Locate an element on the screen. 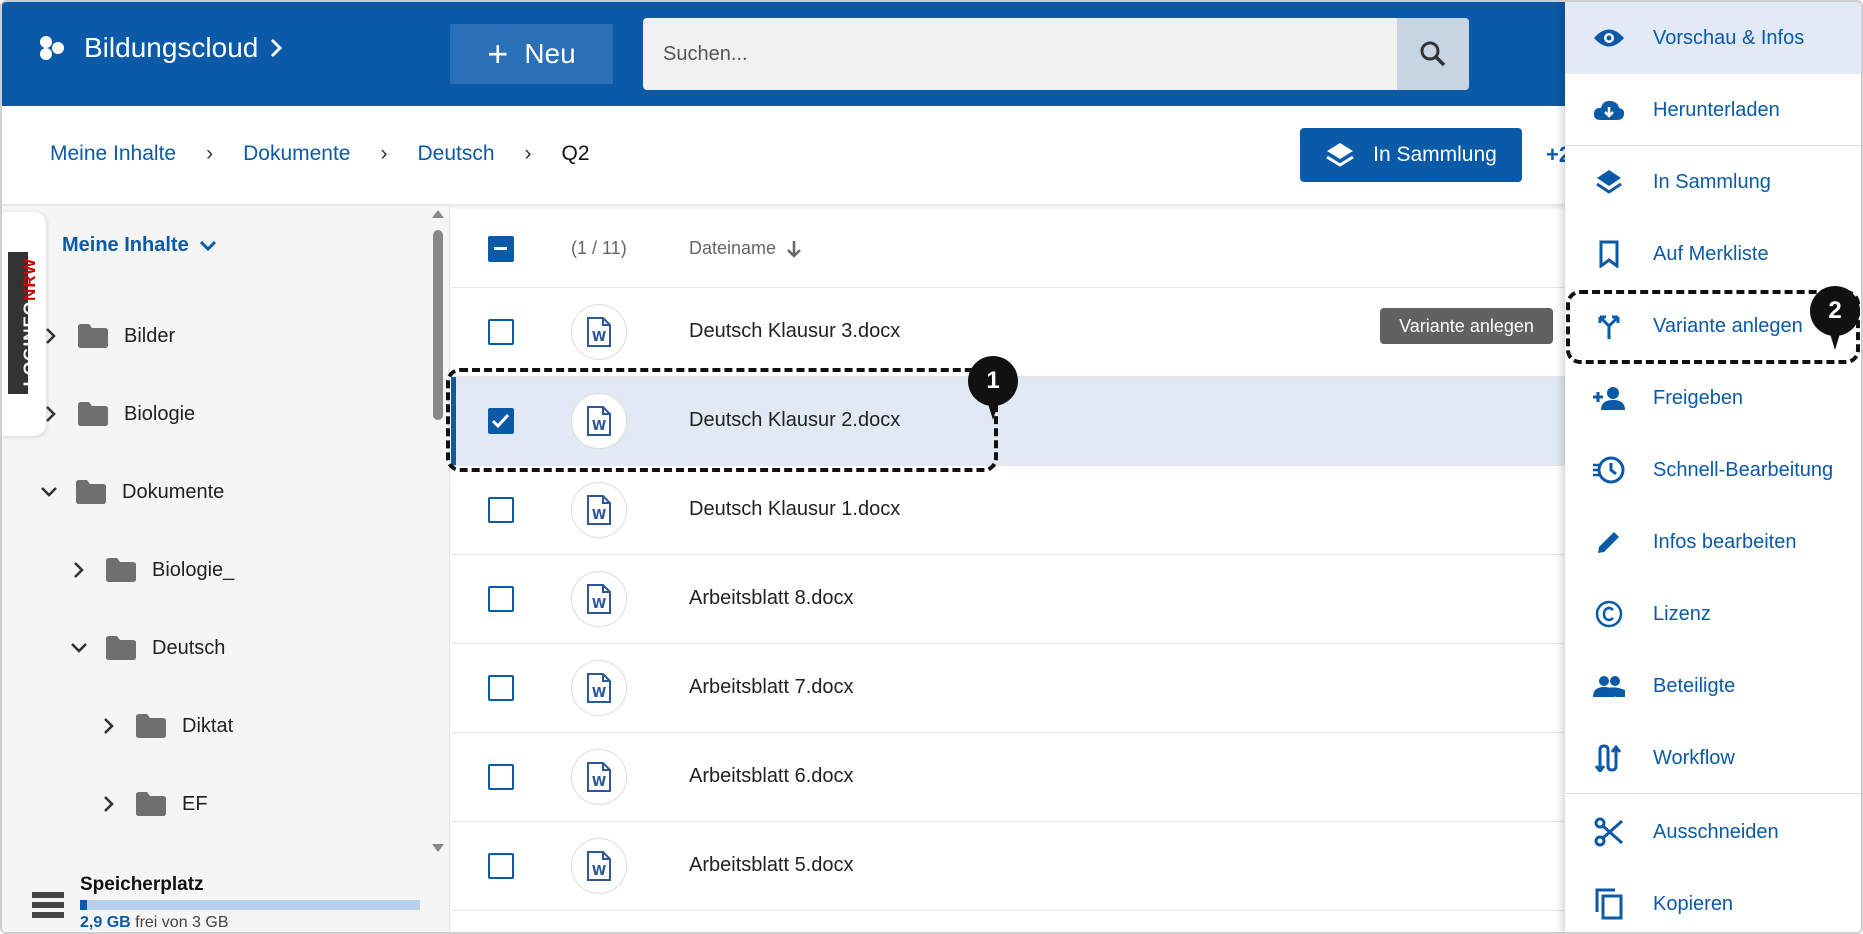  tree-item-label: Deutsch is located at coordinates (189, 647).